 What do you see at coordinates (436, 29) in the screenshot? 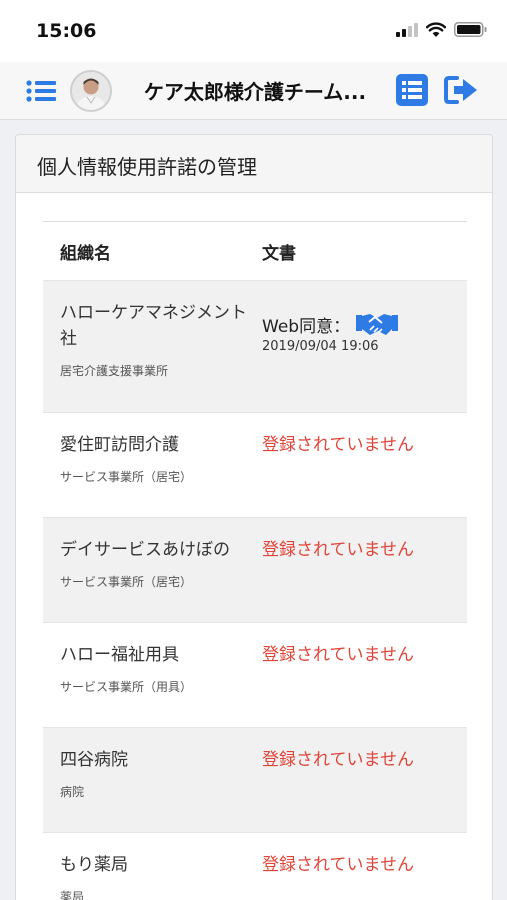
I see `wifi-icon` at bounding box center [436, 29].